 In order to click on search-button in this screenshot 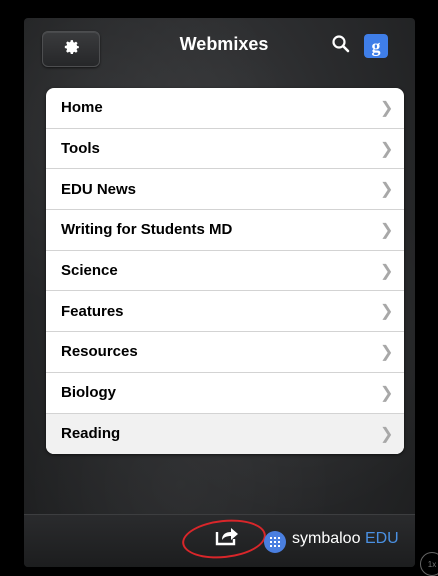, I will do `click(341, 46)`.